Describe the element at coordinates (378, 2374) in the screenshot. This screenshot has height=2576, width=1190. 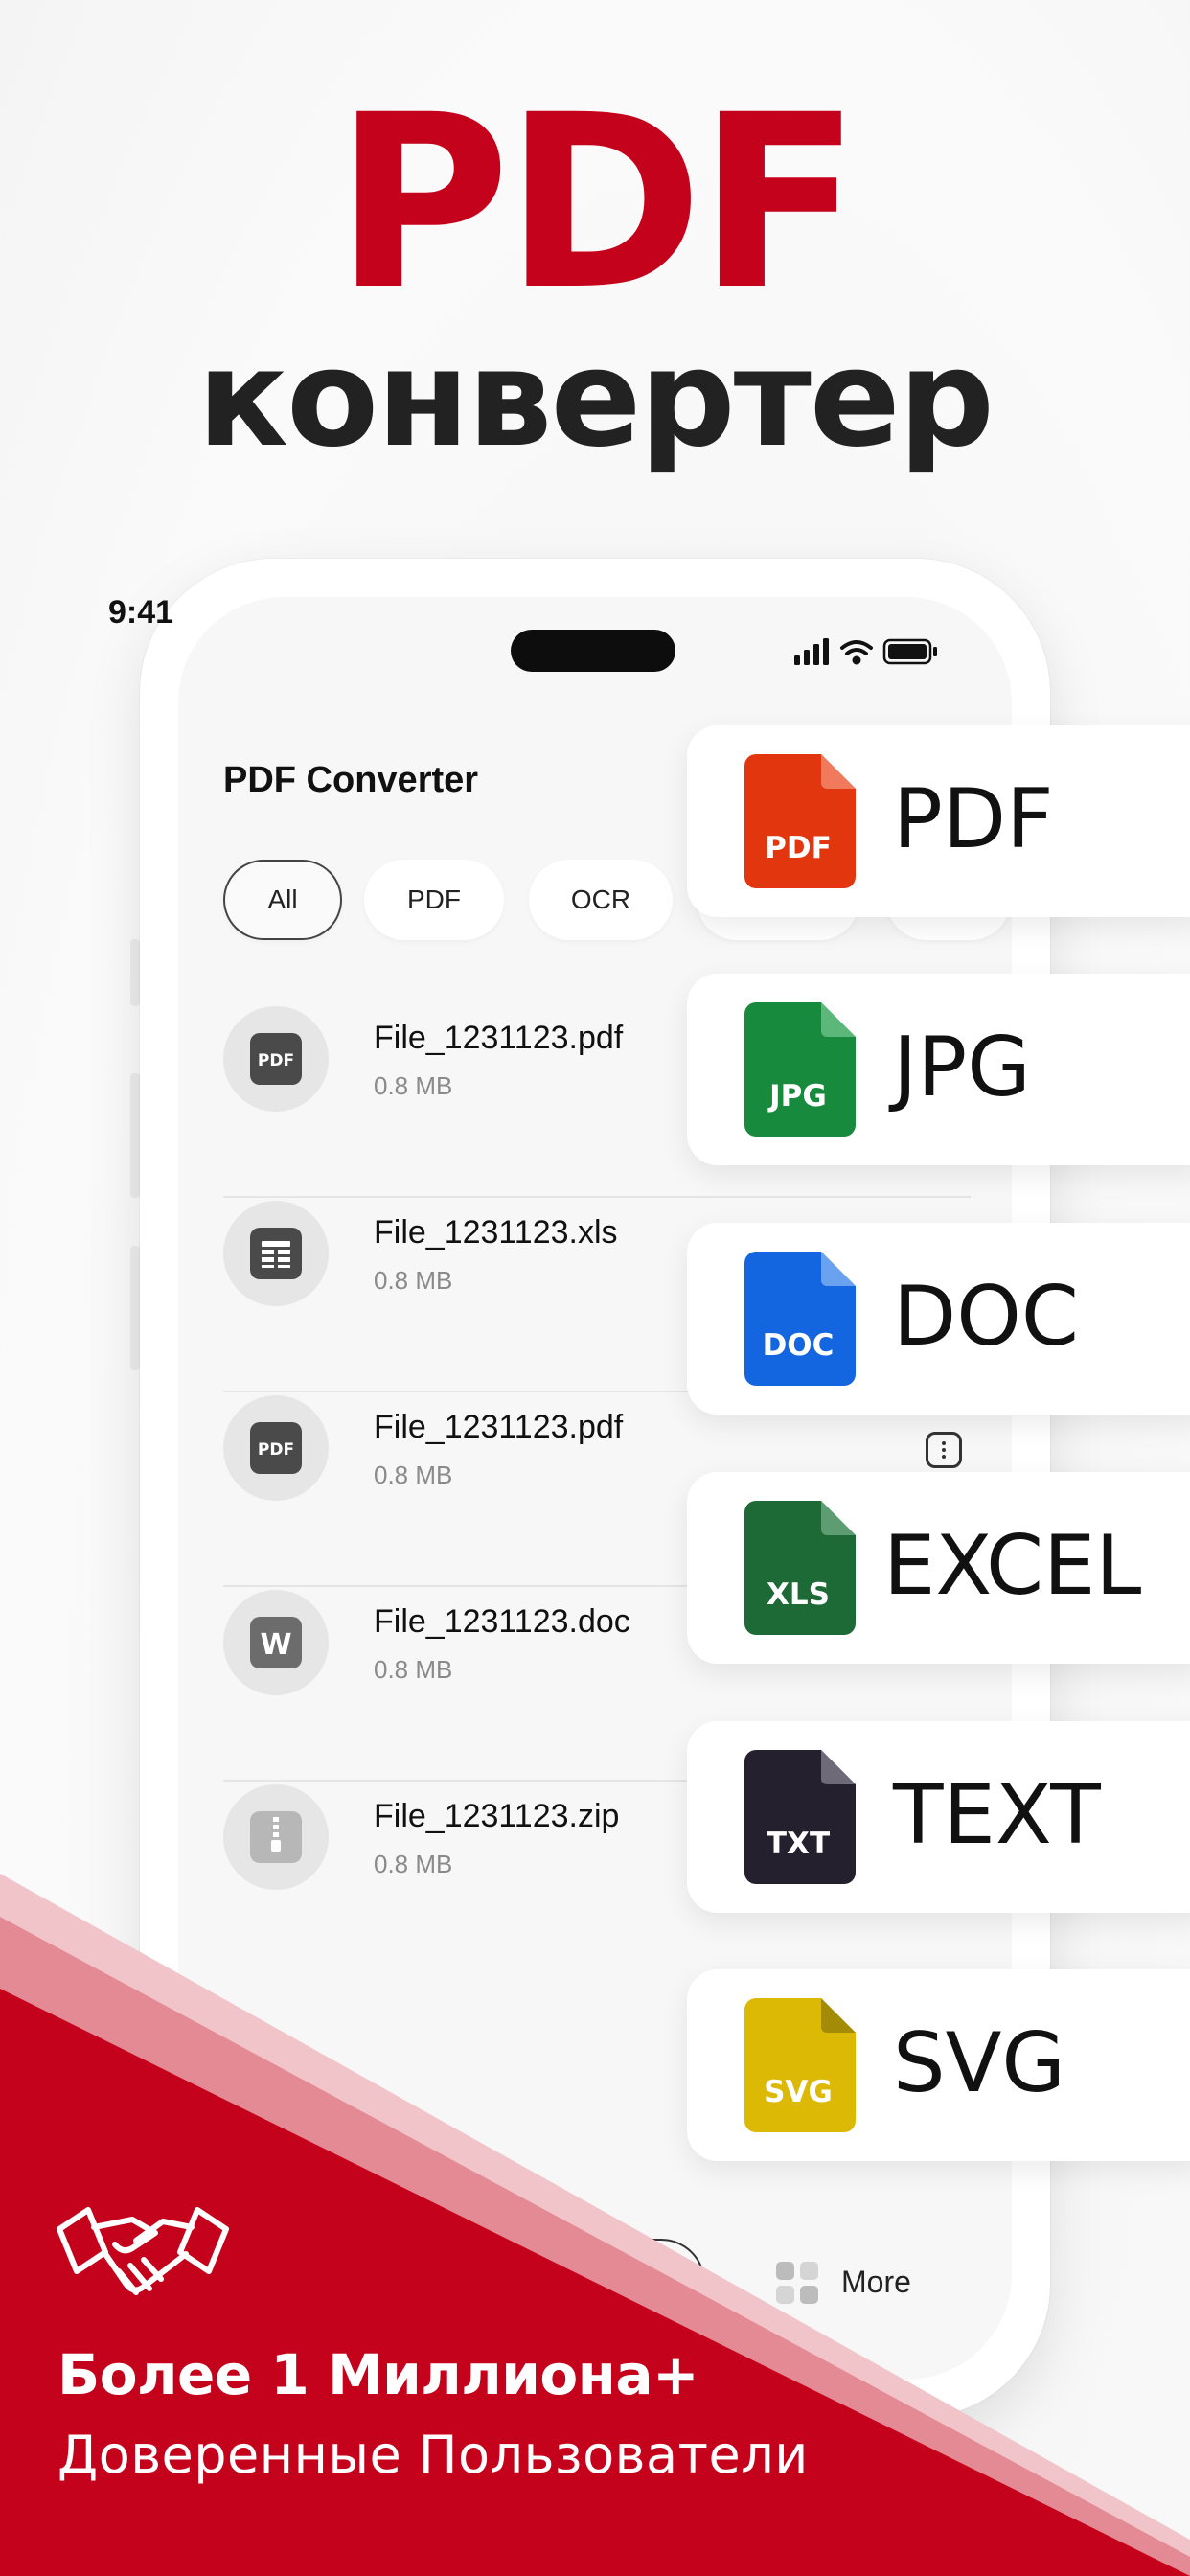
I see `banner-headline: Более 1 Миллиона+` at that location.